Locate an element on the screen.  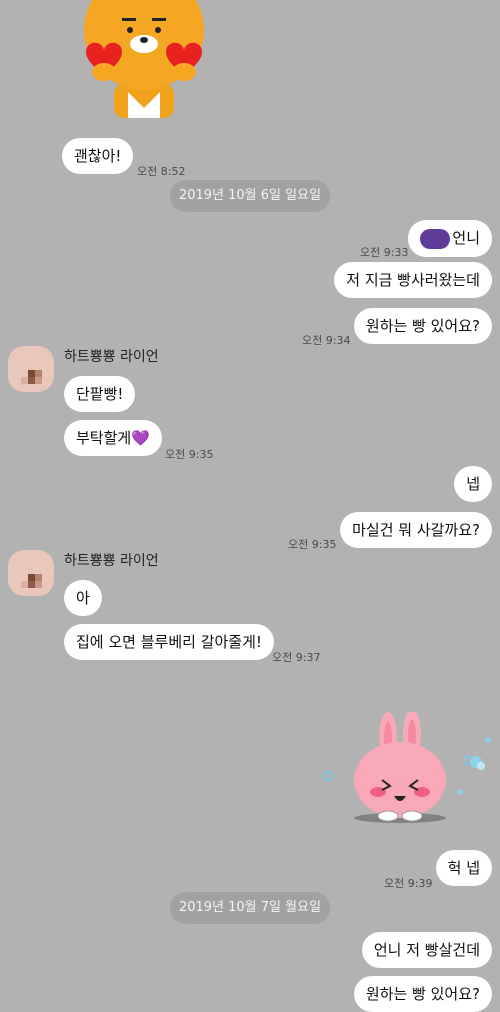
message-bubble: 마실건 뭐 사갈까요? is located at coordinates (416, 530).